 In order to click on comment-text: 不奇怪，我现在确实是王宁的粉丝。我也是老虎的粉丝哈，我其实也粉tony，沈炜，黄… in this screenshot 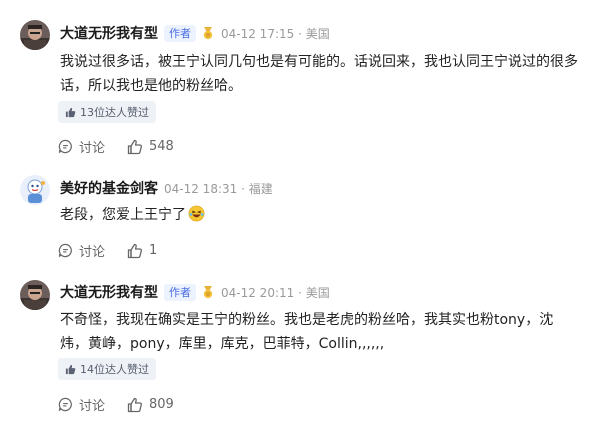, I will do `click(307, 332)`.